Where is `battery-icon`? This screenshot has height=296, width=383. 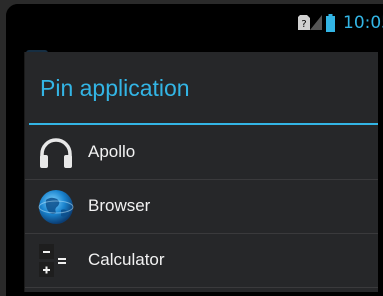
battery-icon is located at coordinates (330, 23).